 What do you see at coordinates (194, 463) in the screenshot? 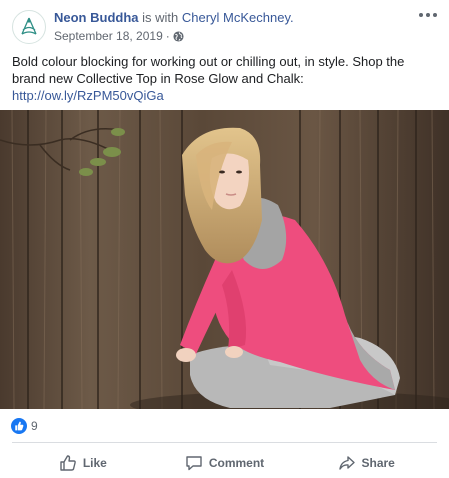
I see `comment-icon` at bounding box center [194, 463].